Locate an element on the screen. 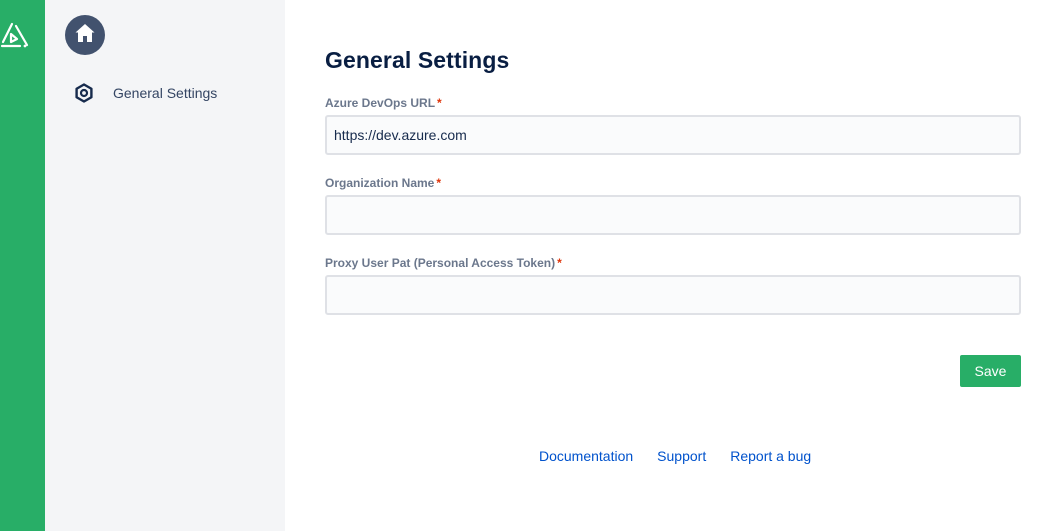 This screenshot has height=531, width=1041. save-button: Save is located at coordinates (990, 371).